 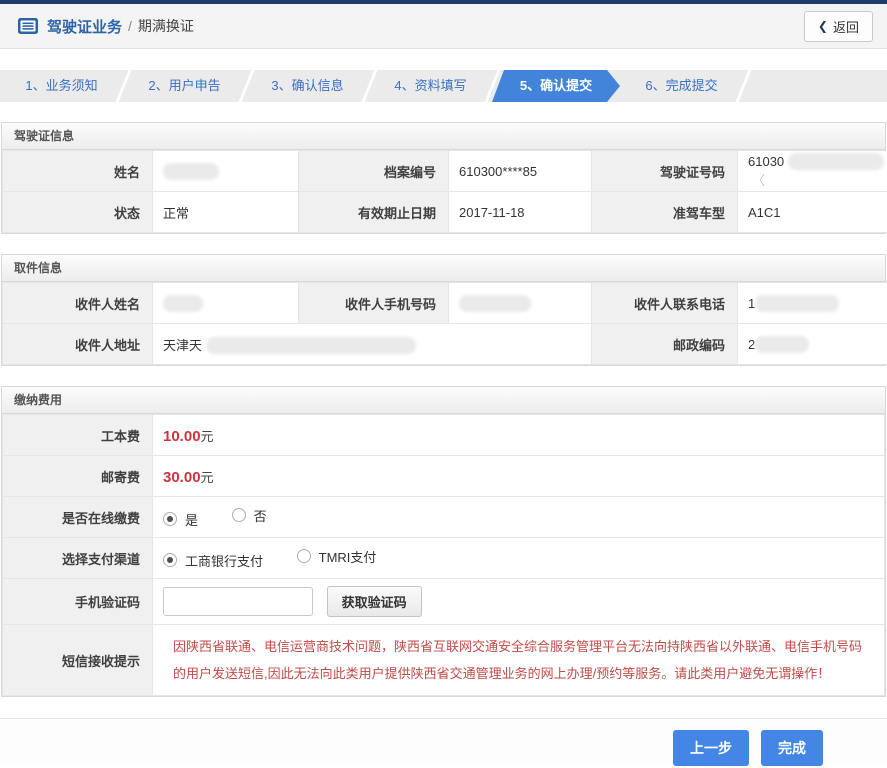 What do you see at coordinates (443, 400) in the screenshot?
I see `fees-section-title: 缴纳费用` at bounding box center [443, 400].